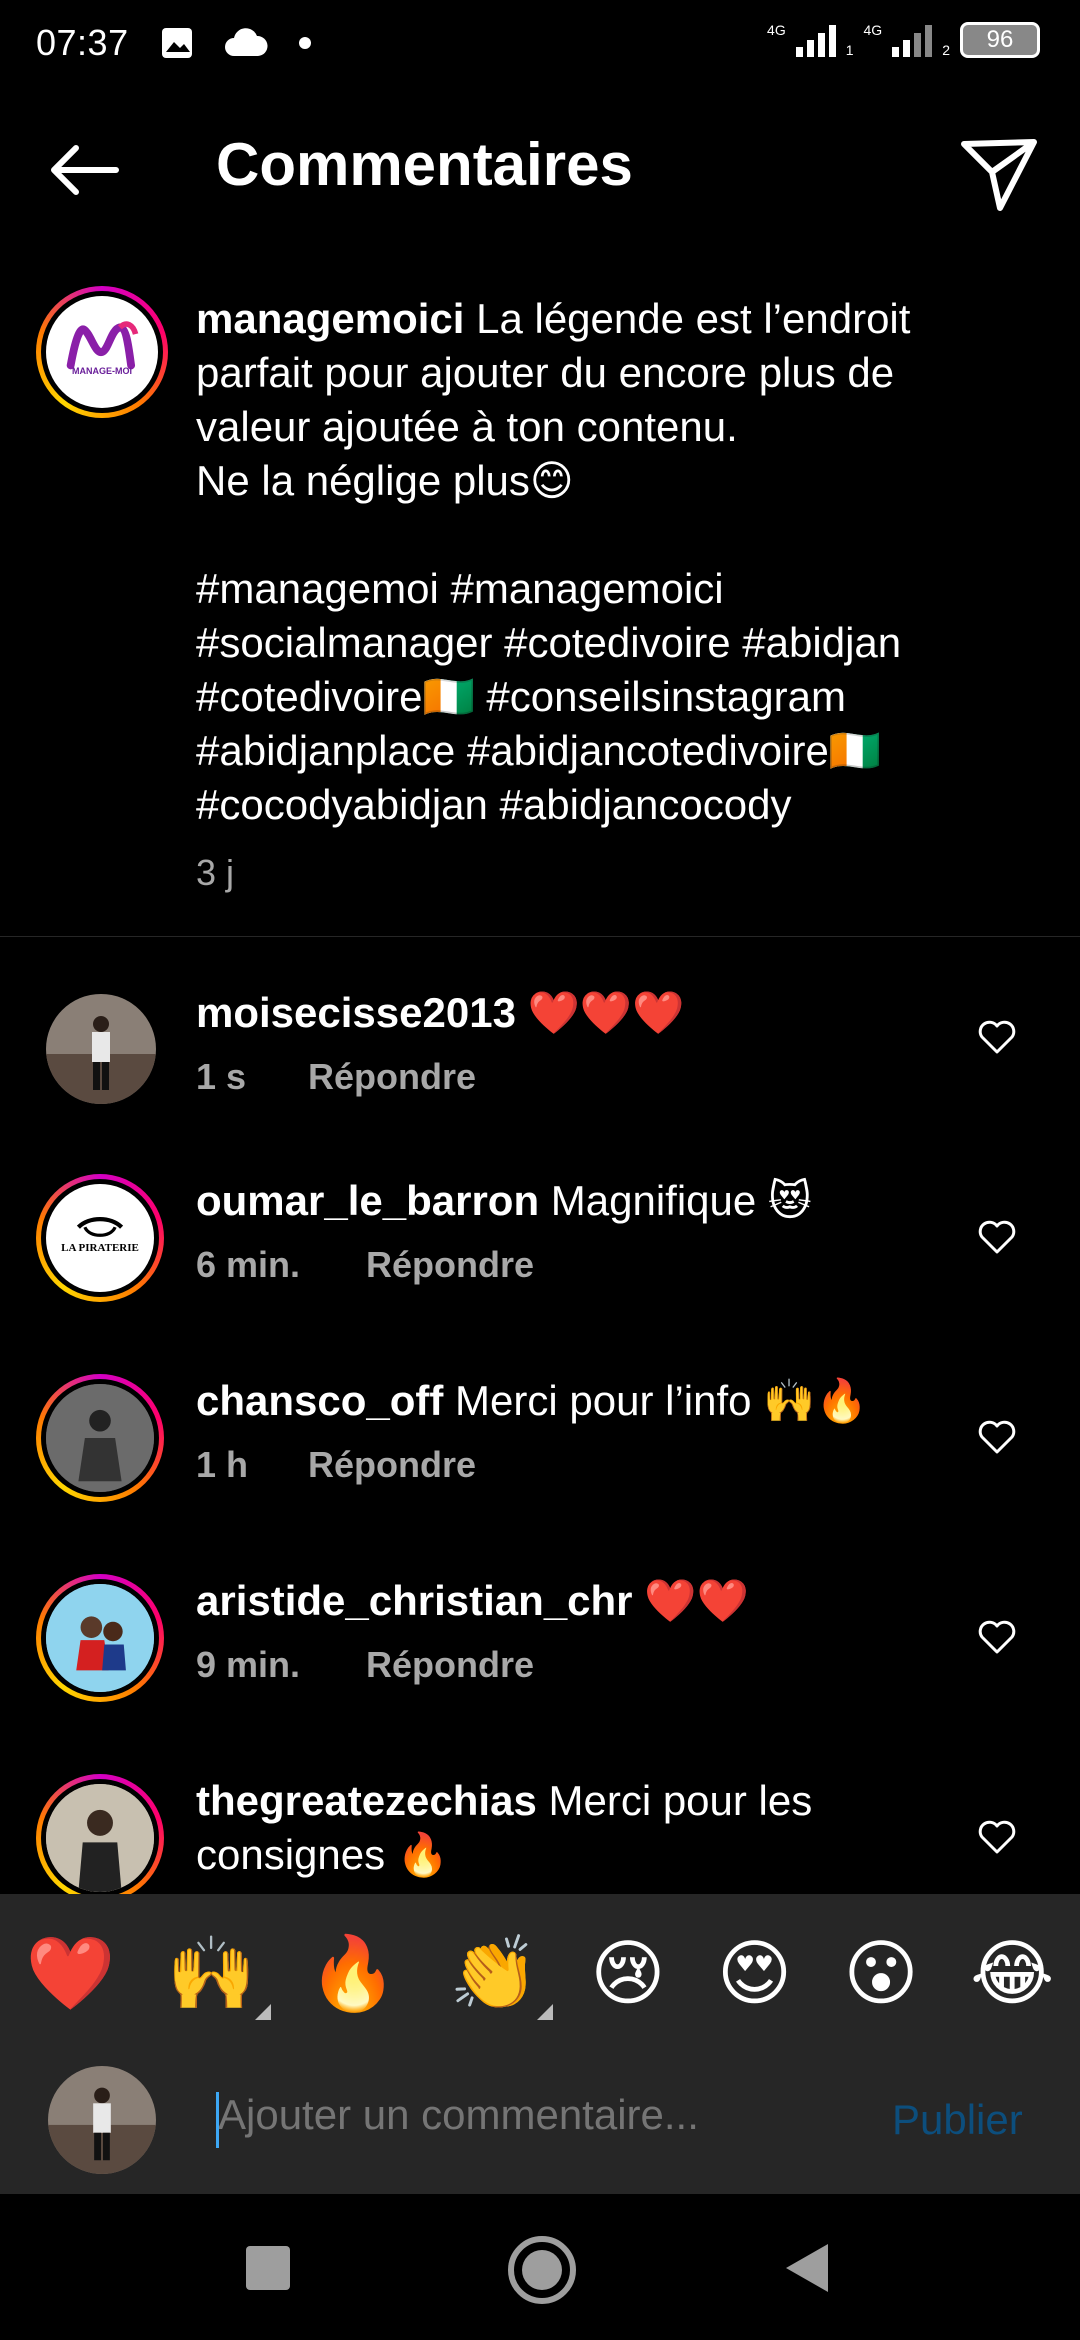 This screenshot has height=2340, width=1080. I want to click on comment-time: 6 min., so click(248, 1264).